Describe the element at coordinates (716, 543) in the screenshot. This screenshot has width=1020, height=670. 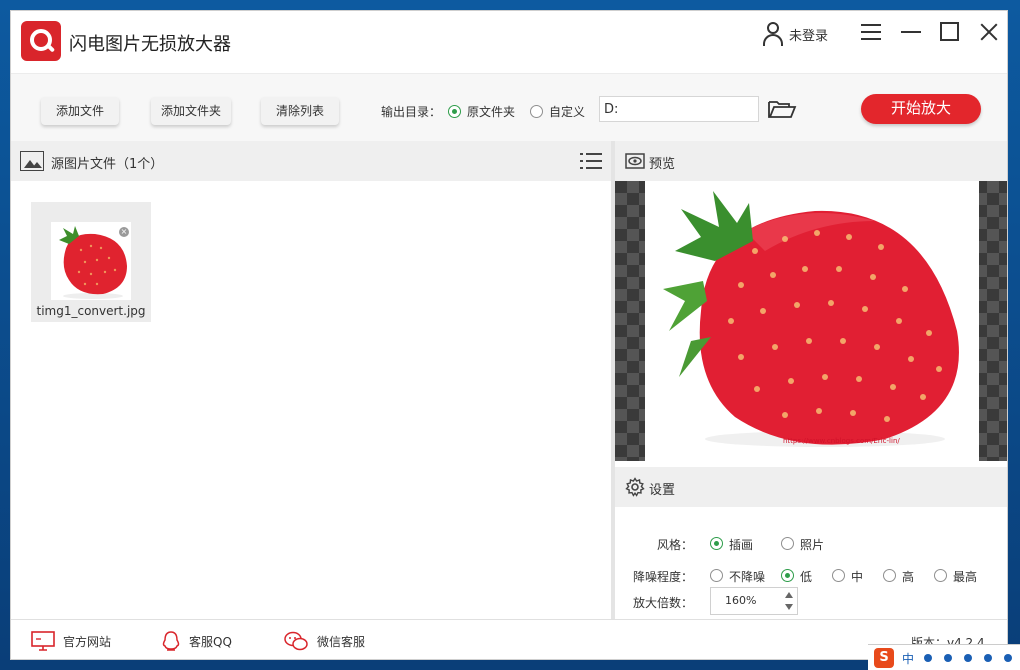
I see `radio-style-illustration` at that location.